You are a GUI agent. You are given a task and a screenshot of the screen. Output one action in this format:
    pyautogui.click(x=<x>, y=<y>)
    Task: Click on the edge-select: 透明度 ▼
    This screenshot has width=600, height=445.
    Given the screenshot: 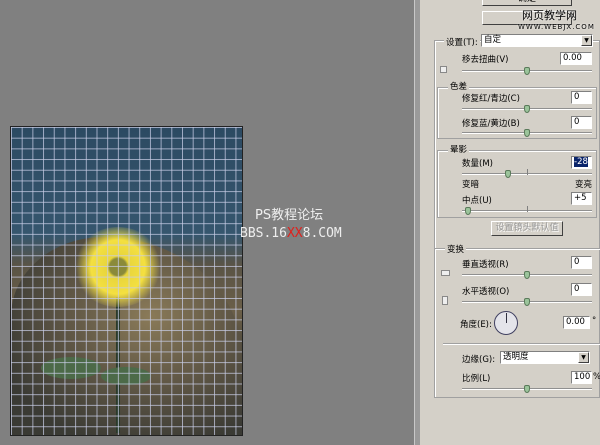 What is the action you would take?
    pyautogui.click(x=545, y=357)
    